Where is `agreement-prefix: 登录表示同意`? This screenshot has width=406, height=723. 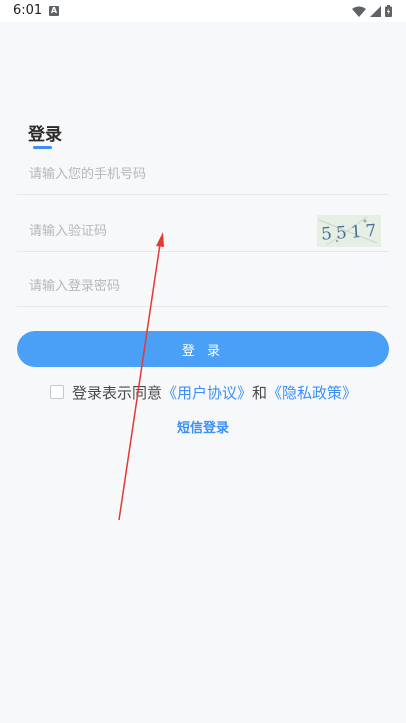 agreement-prefix: 登录表示同意 is located at coordinates (117, 392).